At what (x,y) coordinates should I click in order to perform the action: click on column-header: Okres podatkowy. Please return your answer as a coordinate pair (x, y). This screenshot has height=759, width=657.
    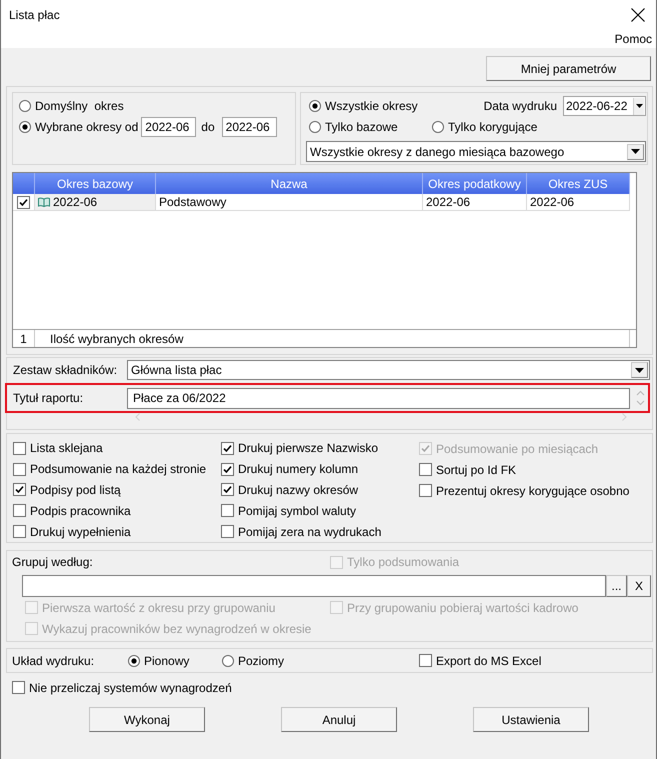
    Looking at the image, I should click on (475, 183).